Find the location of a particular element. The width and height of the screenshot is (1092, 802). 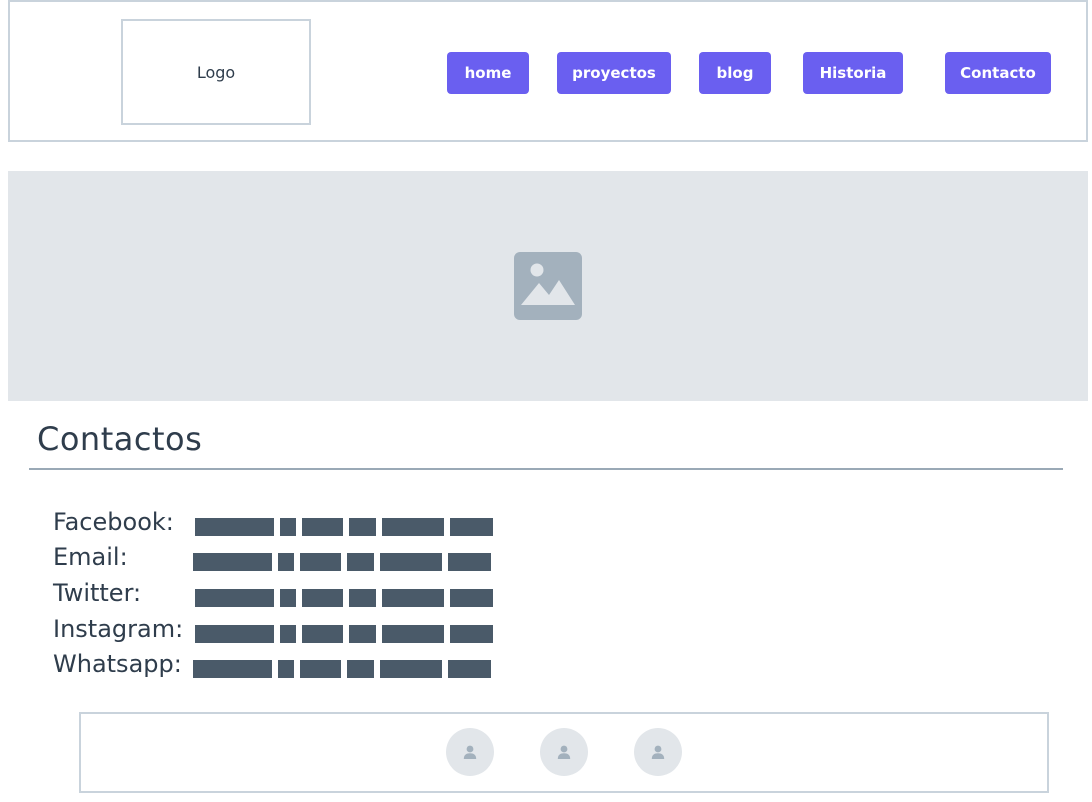

nav-contacto-label: Contacto is located at coordinates (998, 73).